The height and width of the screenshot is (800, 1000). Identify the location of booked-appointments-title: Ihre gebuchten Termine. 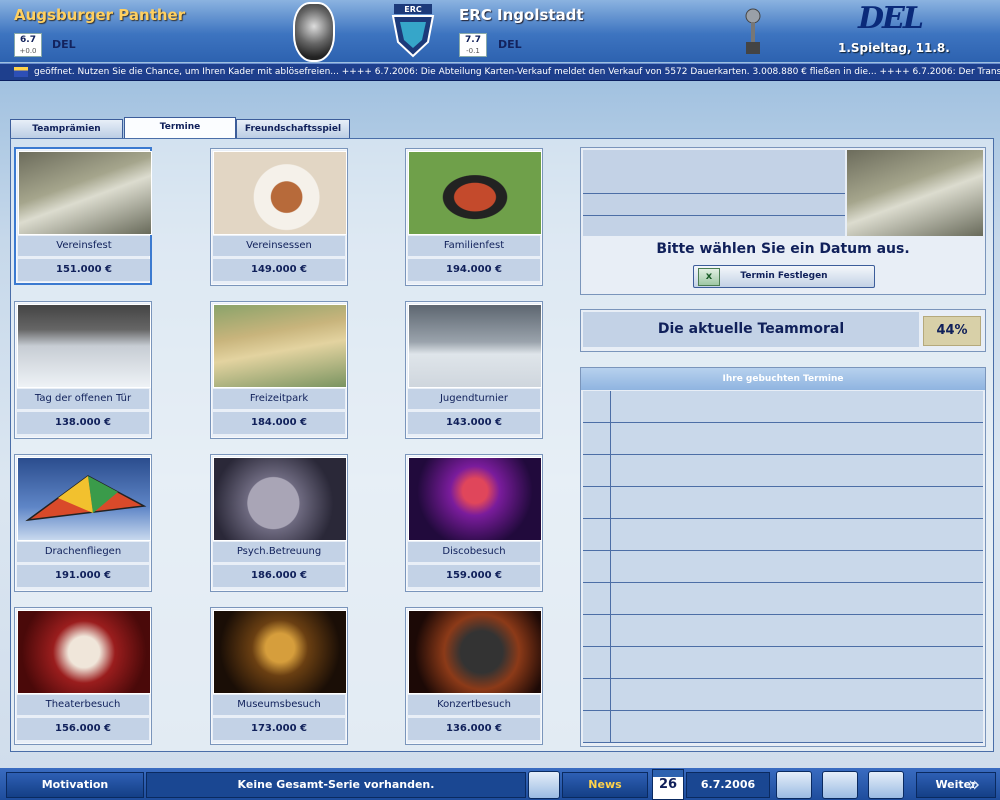
(783, 379).